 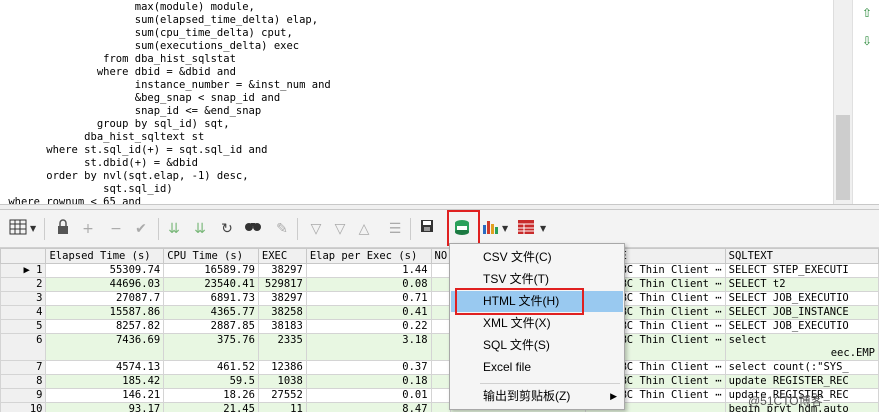 What do you see at coordinates (801, 256) in the screenshot?
I see `column-header-sqltext: SQLTEXT` at bounding box center [801, 256].